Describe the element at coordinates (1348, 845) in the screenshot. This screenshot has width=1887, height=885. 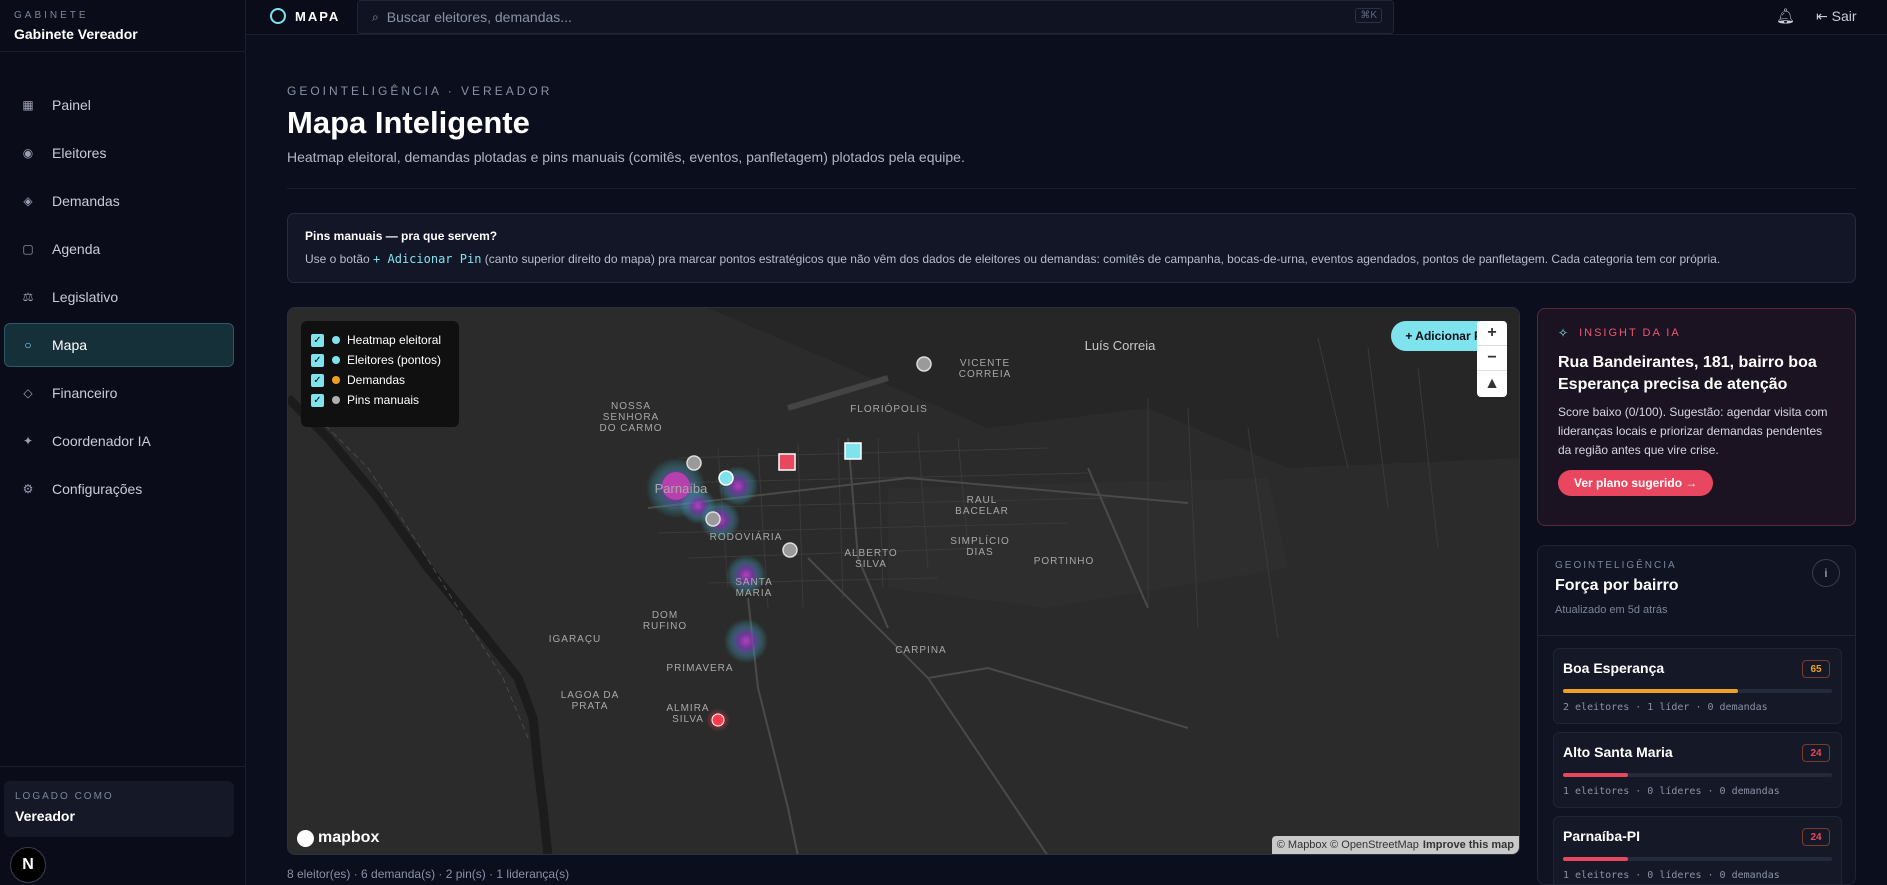
I see `attribution-text: © Mapbox © OpenStreetMap` at that location.